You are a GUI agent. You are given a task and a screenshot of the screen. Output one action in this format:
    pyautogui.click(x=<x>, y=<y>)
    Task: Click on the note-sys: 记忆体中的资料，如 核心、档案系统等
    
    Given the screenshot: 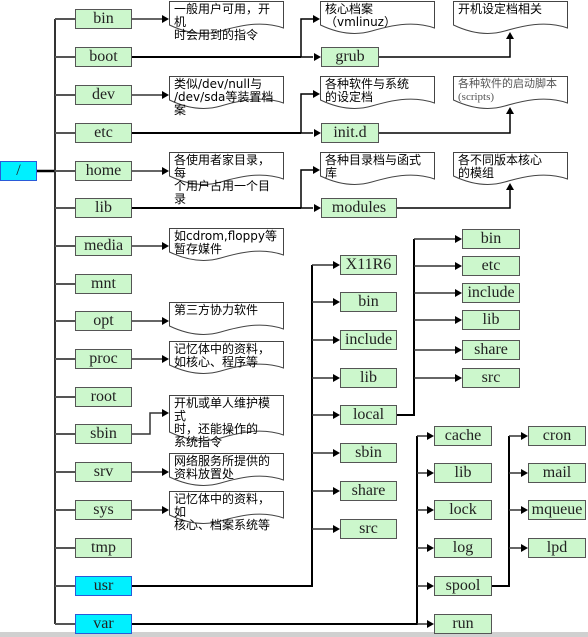 What is the action you would take?
    pyautogui.click(x=226, y=511)
    